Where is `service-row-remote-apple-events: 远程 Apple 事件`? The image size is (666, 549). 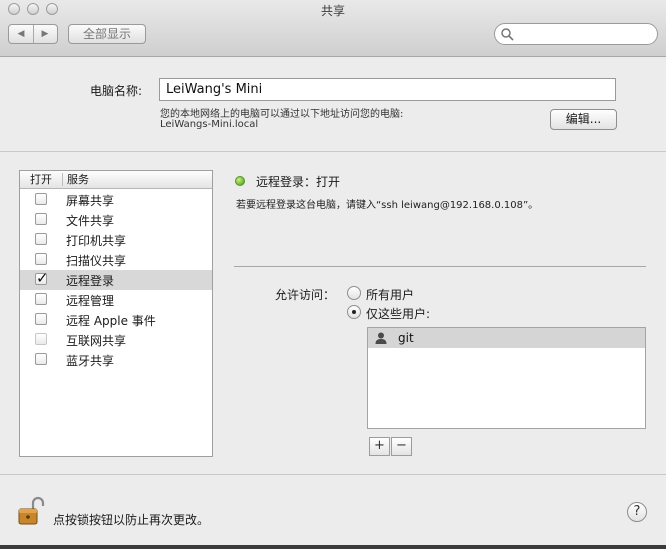
service-row-remote-apple-events: 远程 Apple 事件 is located at coordinates (116, 320).